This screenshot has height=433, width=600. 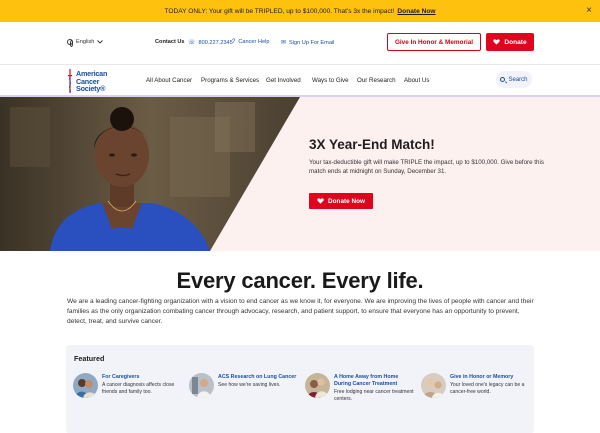 I want to click on email-signup-label: Sign Up For Email, so click(x=312, y=42).